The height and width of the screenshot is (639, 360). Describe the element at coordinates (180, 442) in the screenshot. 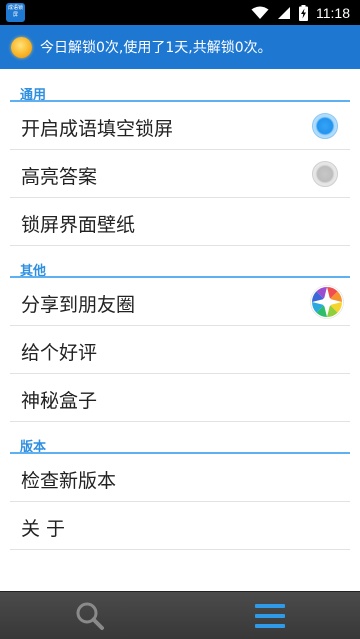

I see `section-version: 版本` at that location.